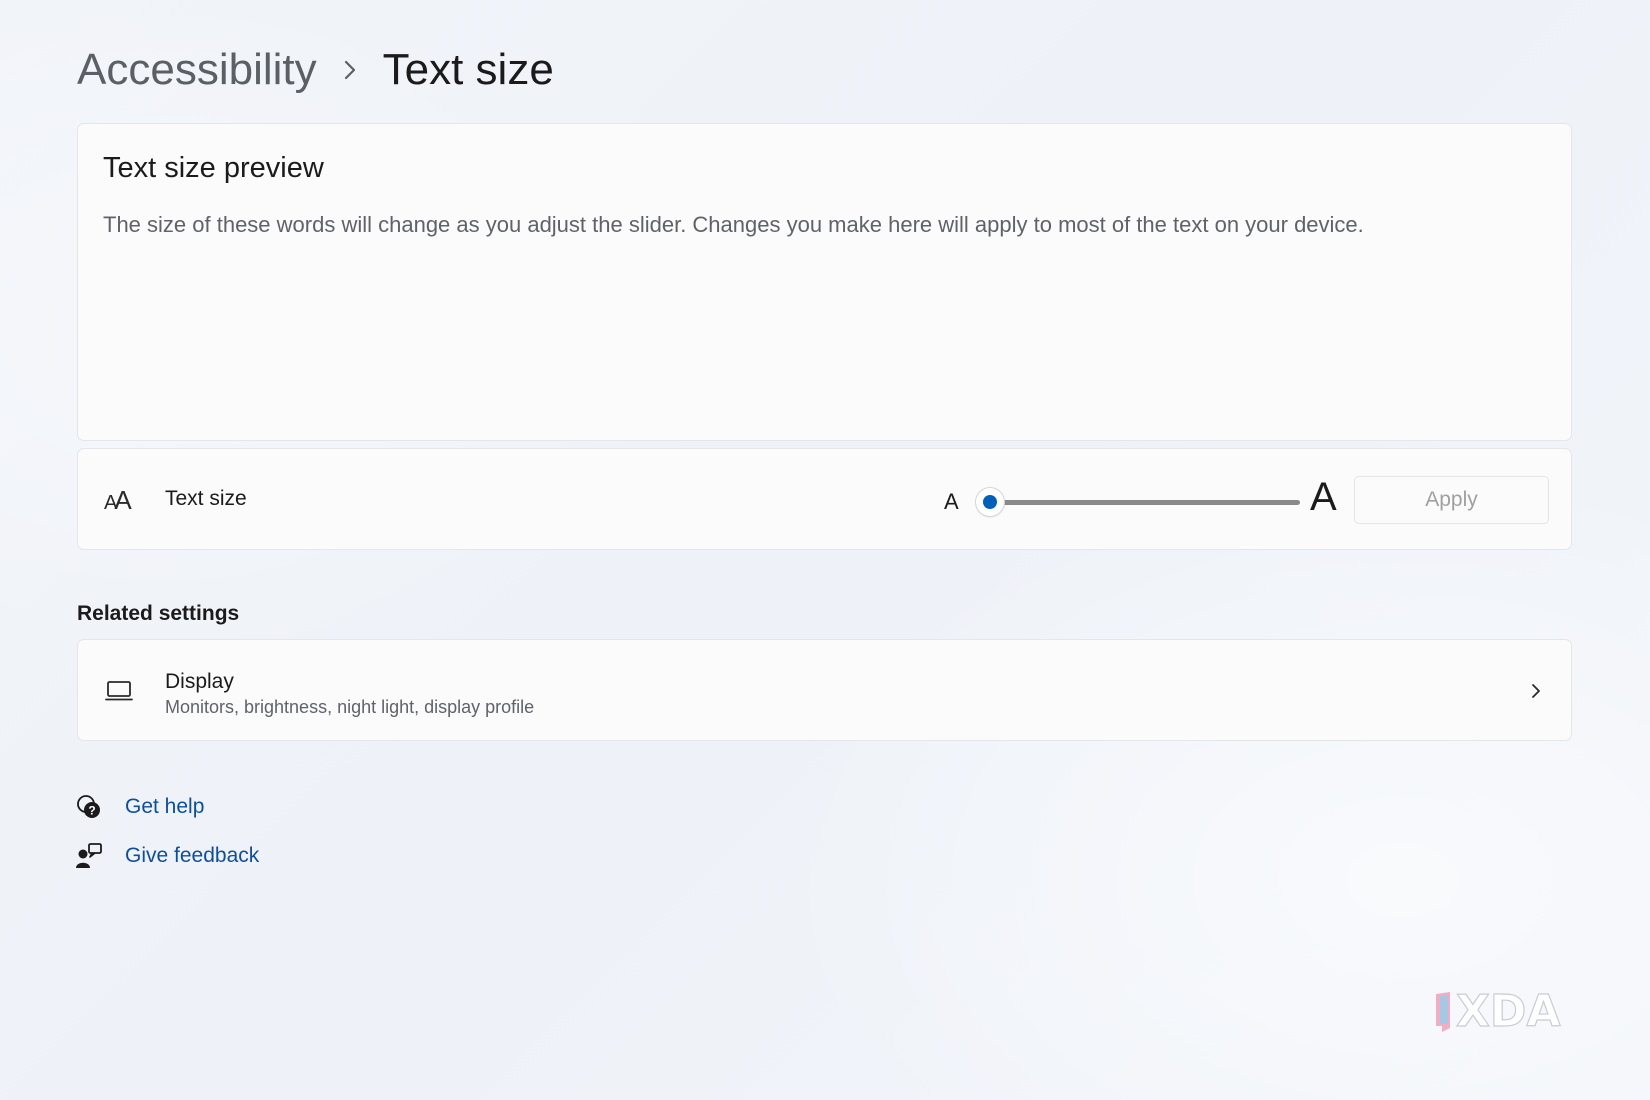 This screenshot has height=1100, width=1650. I want to click on preview-title: Text size preview, so click(213, 168).